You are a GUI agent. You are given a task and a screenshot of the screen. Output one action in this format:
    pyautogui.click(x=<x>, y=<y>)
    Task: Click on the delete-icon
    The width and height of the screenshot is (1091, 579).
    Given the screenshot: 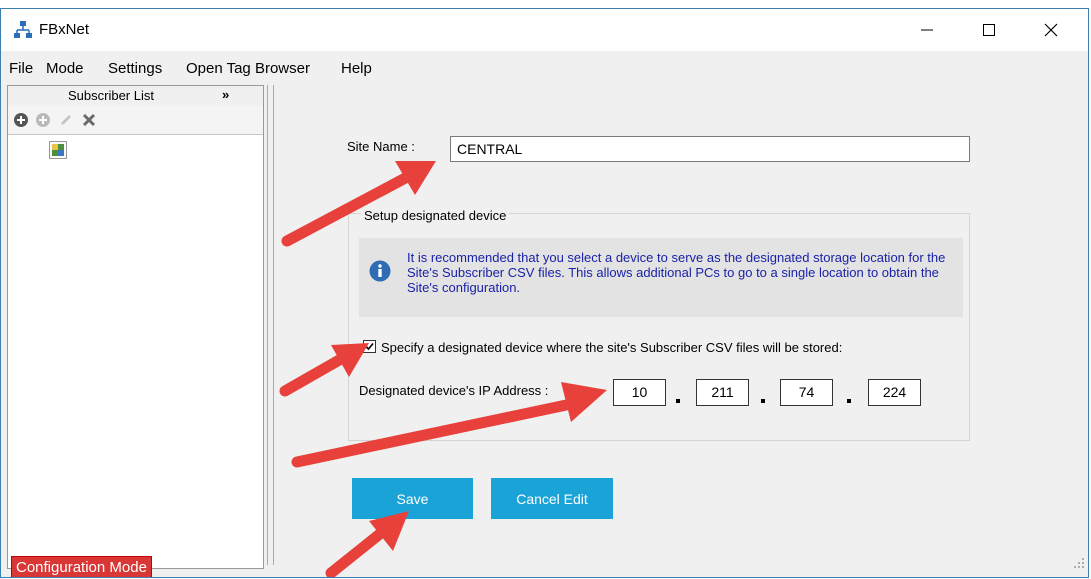 What is the action you would take?
    pyautogui.click(x=89, y=120)
    